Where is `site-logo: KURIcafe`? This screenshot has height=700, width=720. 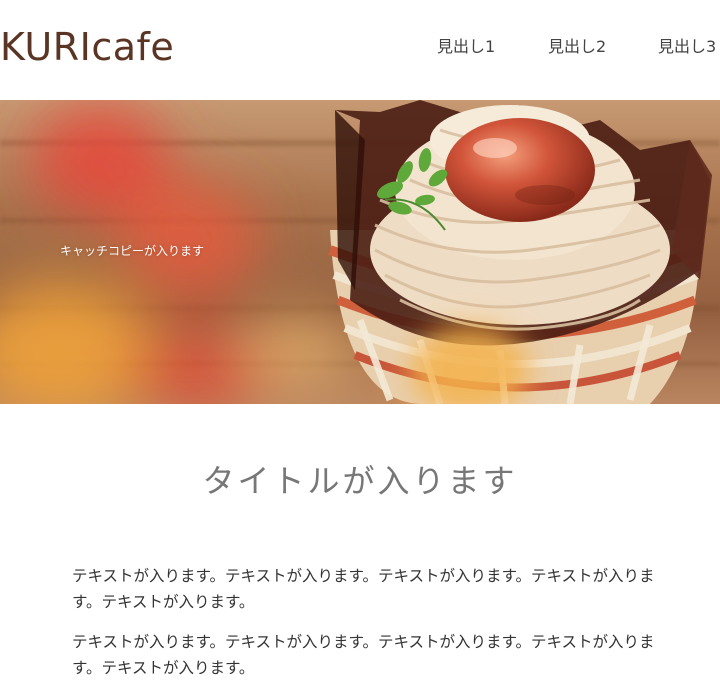
site-logo: KURIcafe is located at coordinates (87, 47).